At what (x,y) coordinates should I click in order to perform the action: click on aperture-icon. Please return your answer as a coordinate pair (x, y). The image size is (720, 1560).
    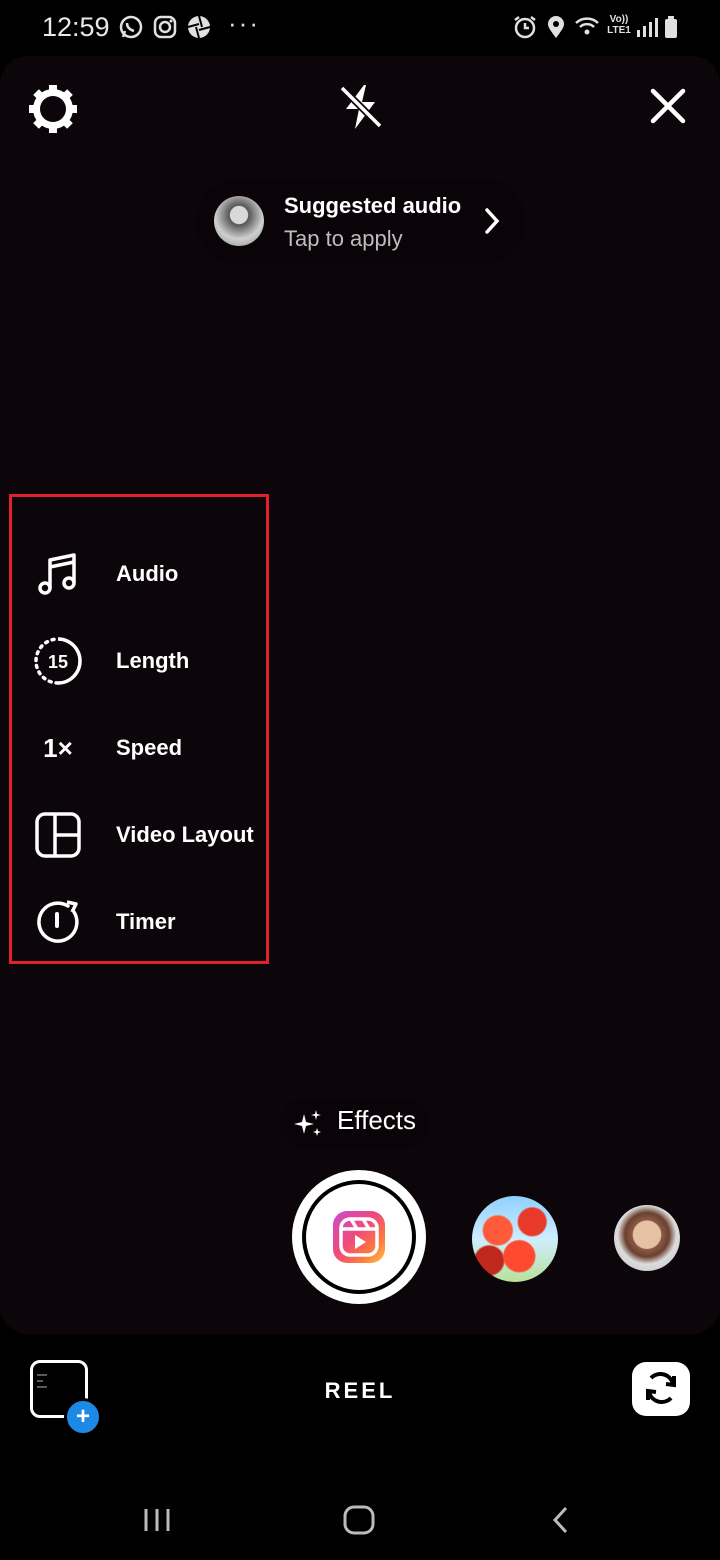
    Looking at the image, I should click on (199, 27).